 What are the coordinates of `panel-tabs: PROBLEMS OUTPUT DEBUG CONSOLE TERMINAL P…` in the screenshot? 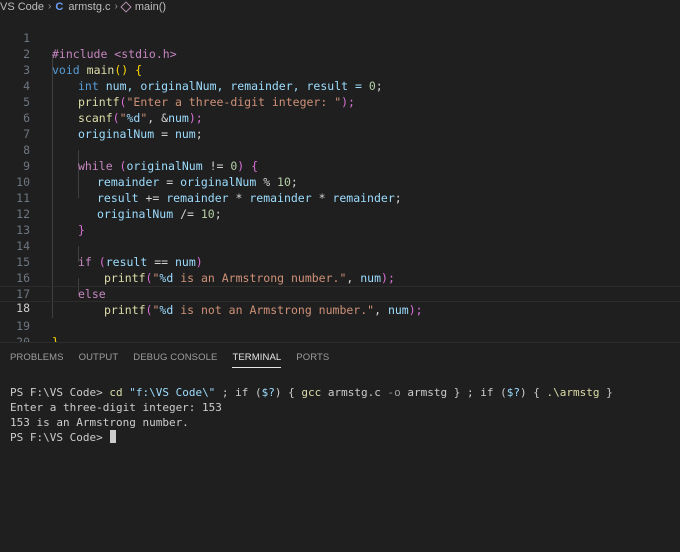 It's located at (340, 358).